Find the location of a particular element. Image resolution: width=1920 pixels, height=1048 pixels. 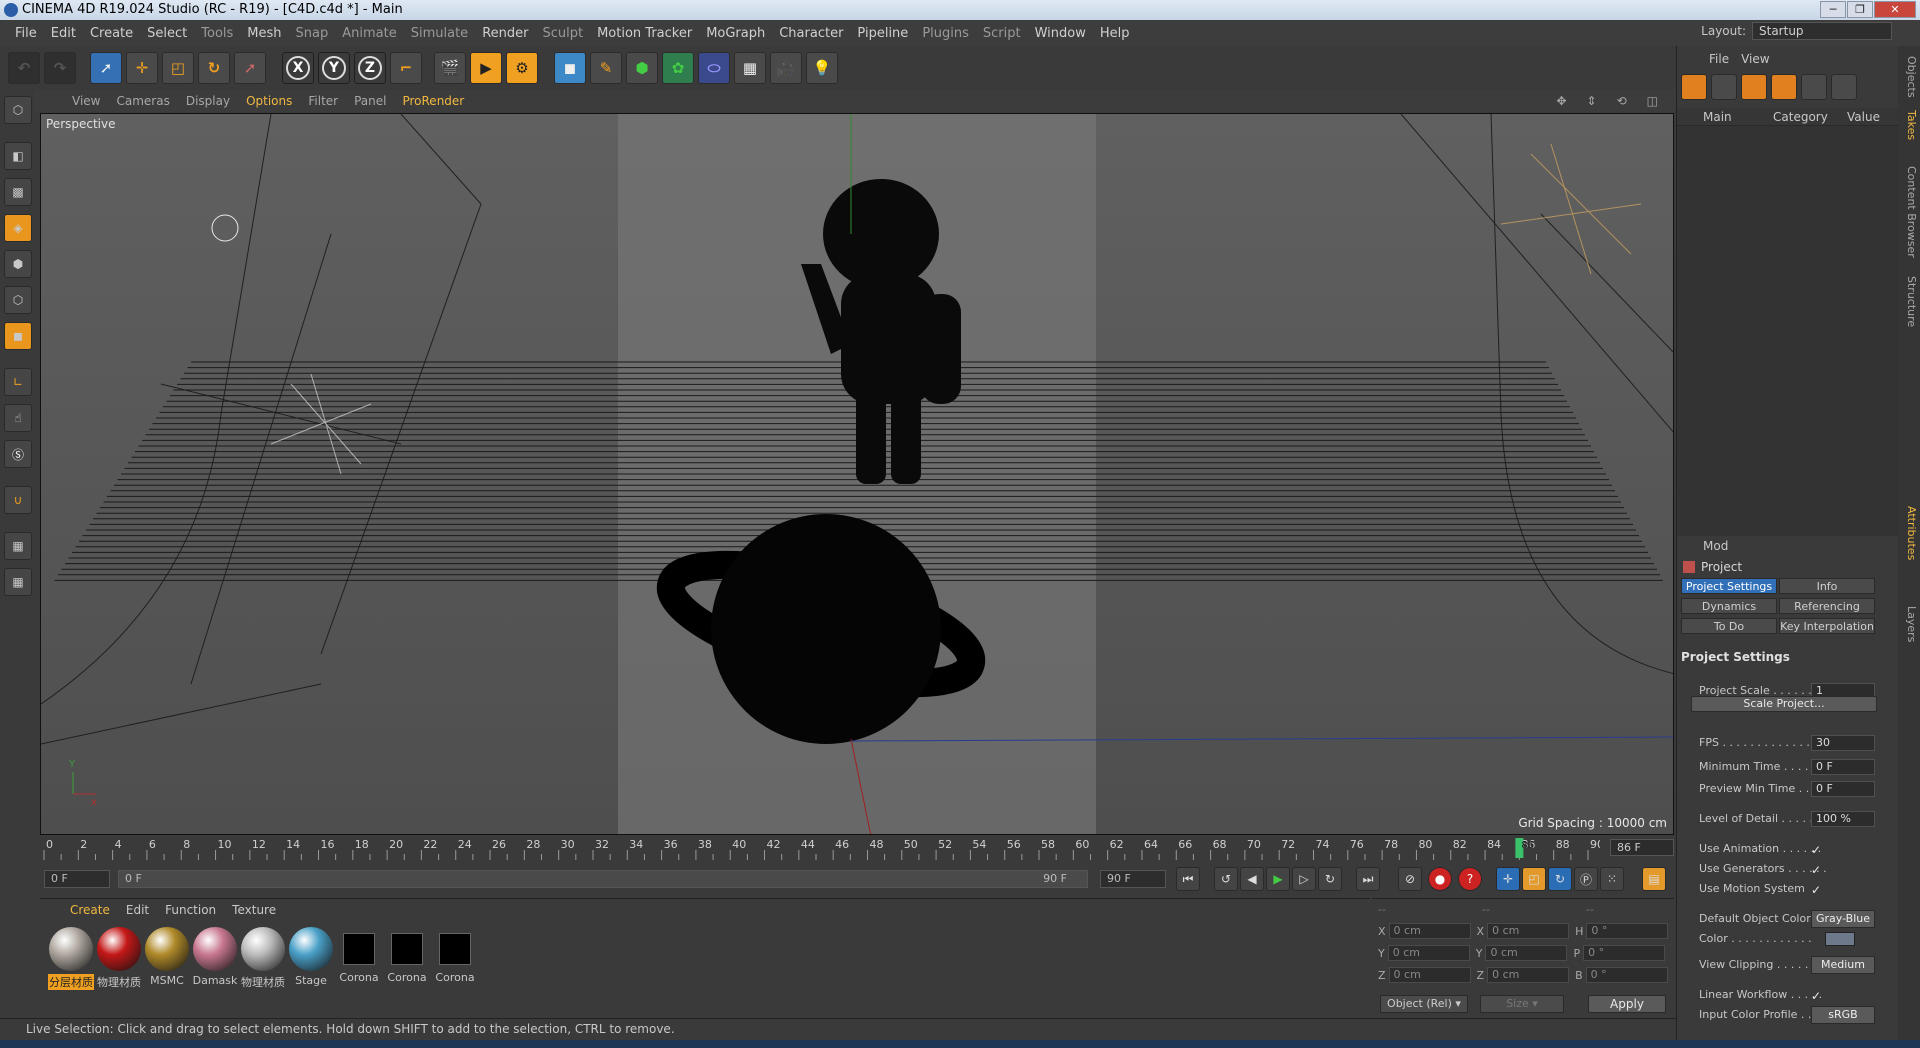

play-forward-icon: ▶ is located at coordinates (1278, 879).